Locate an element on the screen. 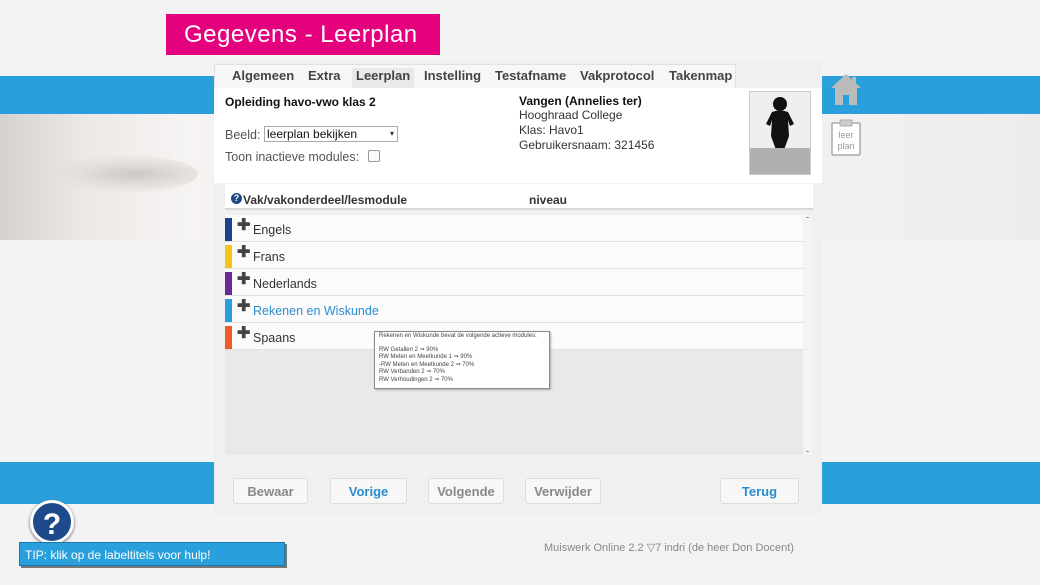 This screenshot has height=585, width=1040. list-item: ✚ Engels is located at coordinates (514, 228).